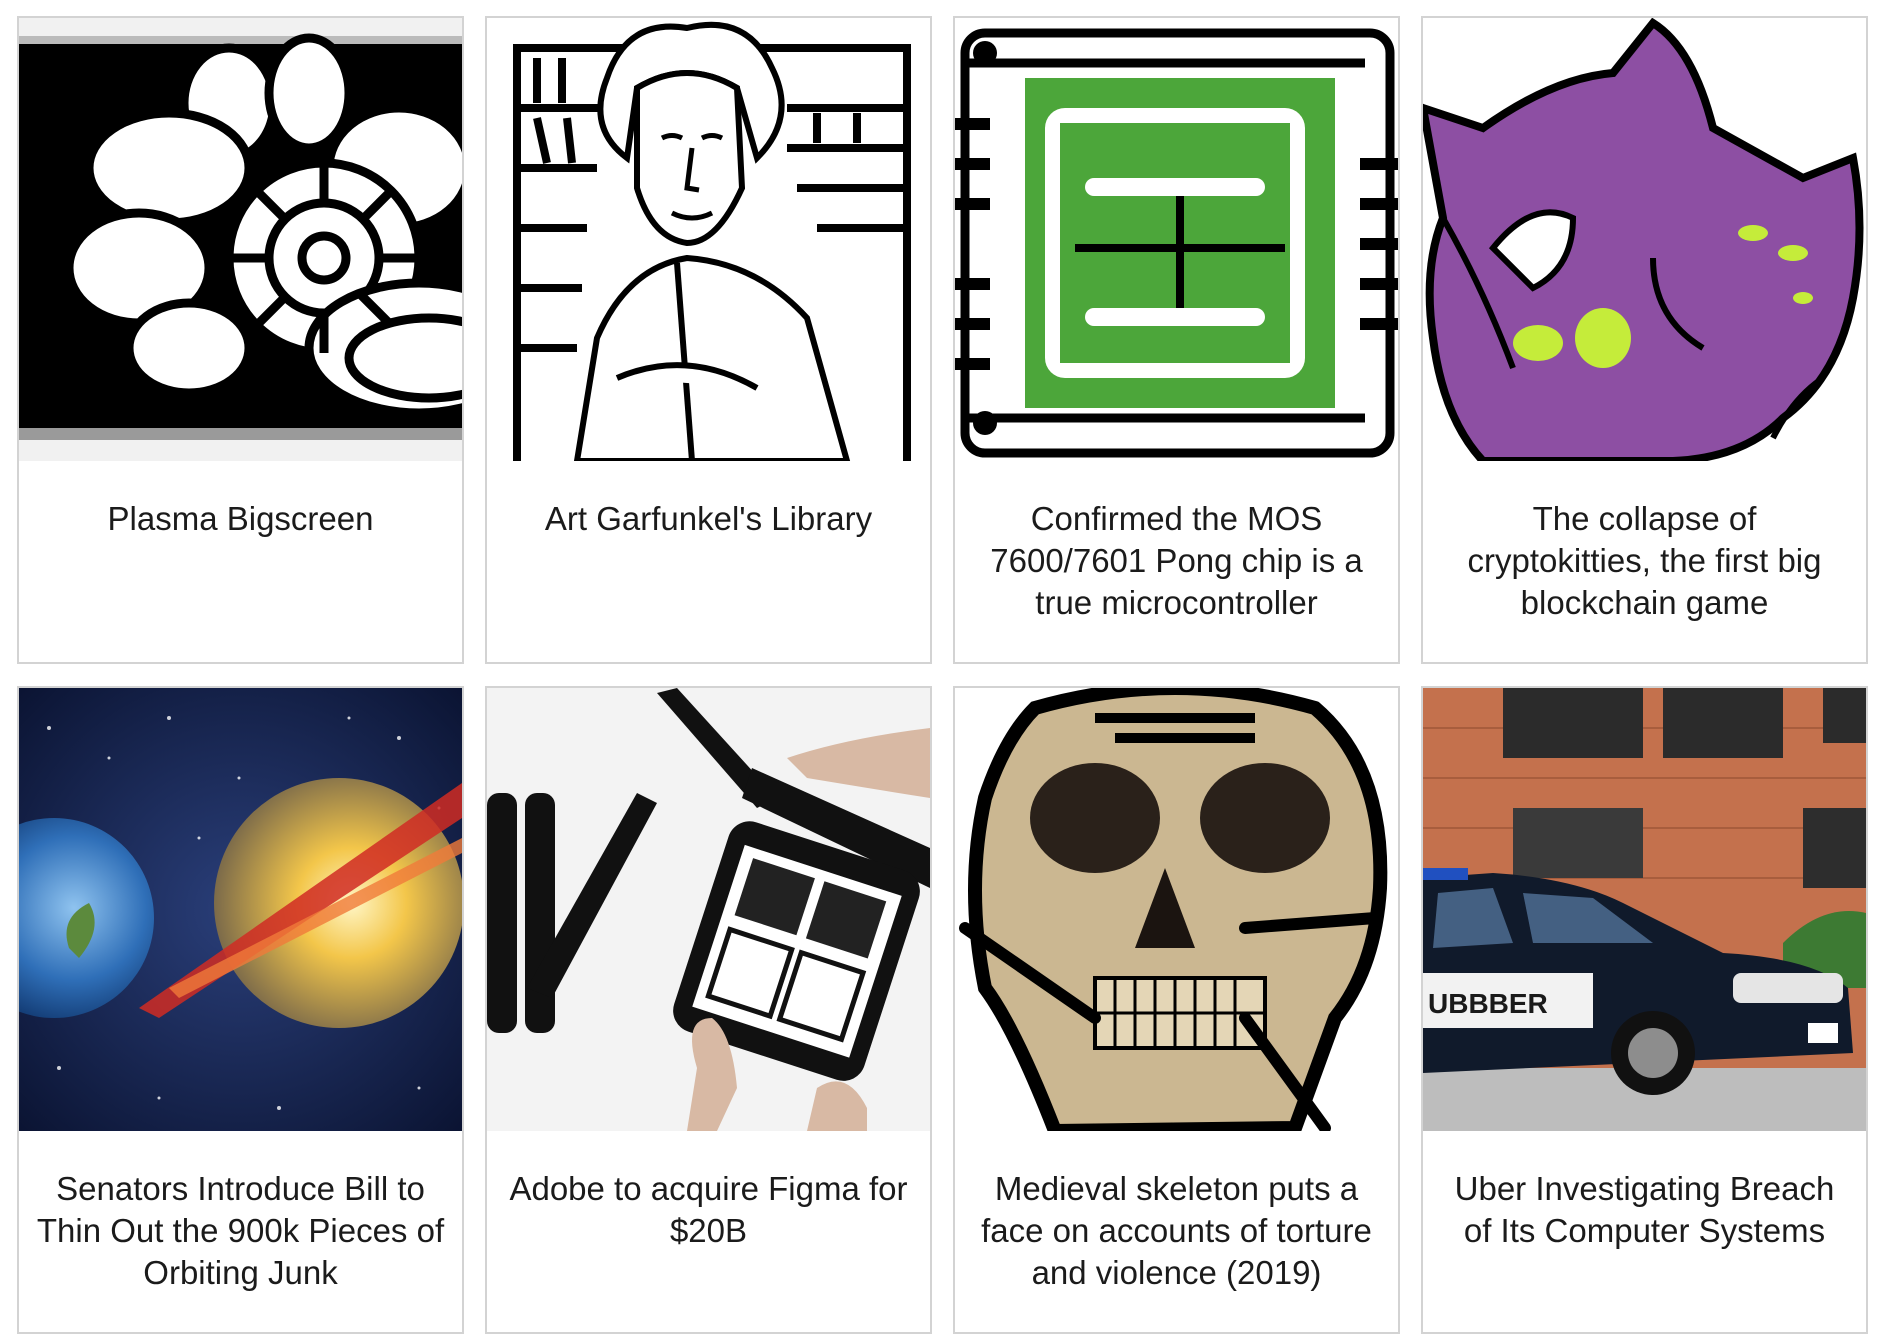 Image resolution: width=1886 pixels, height=1342 pixels. I want to click on article-card-plasma-bigscreen: Plasma Bigscreen, so click(240, 340).